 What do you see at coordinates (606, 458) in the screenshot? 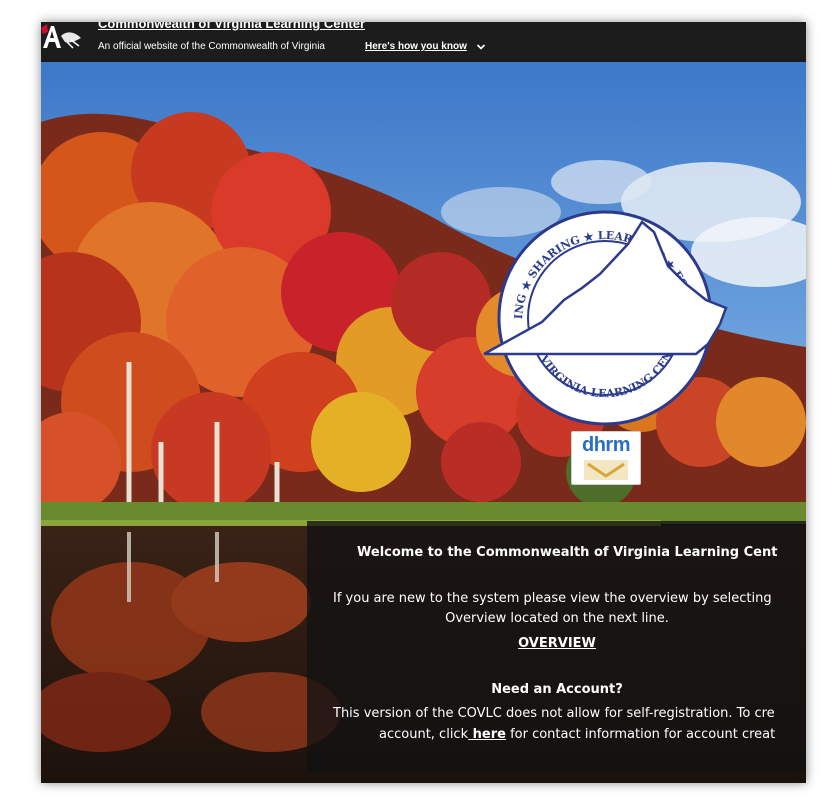
I see `dhrm-logo: dhrm` at bounding box center [606, 458].